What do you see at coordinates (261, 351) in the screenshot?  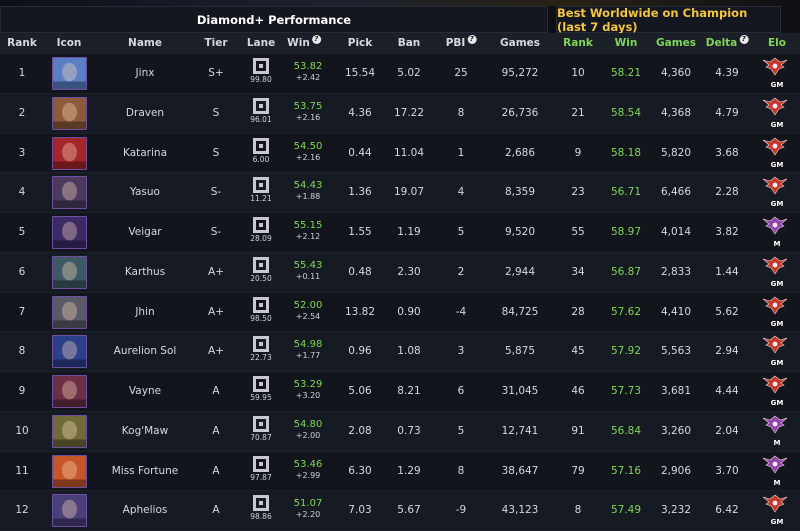 I see `lane-cell: 22.73` at bounding box center [261, 351].